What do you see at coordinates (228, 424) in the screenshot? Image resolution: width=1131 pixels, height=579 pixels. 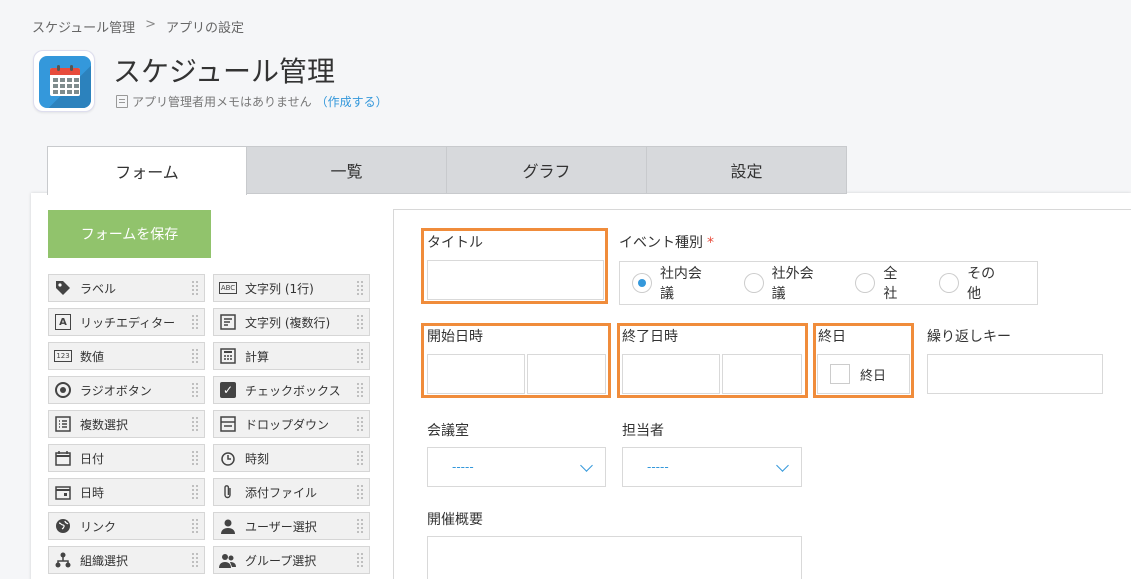 I see `dropdown-icon` at bounding box center [228, 424].